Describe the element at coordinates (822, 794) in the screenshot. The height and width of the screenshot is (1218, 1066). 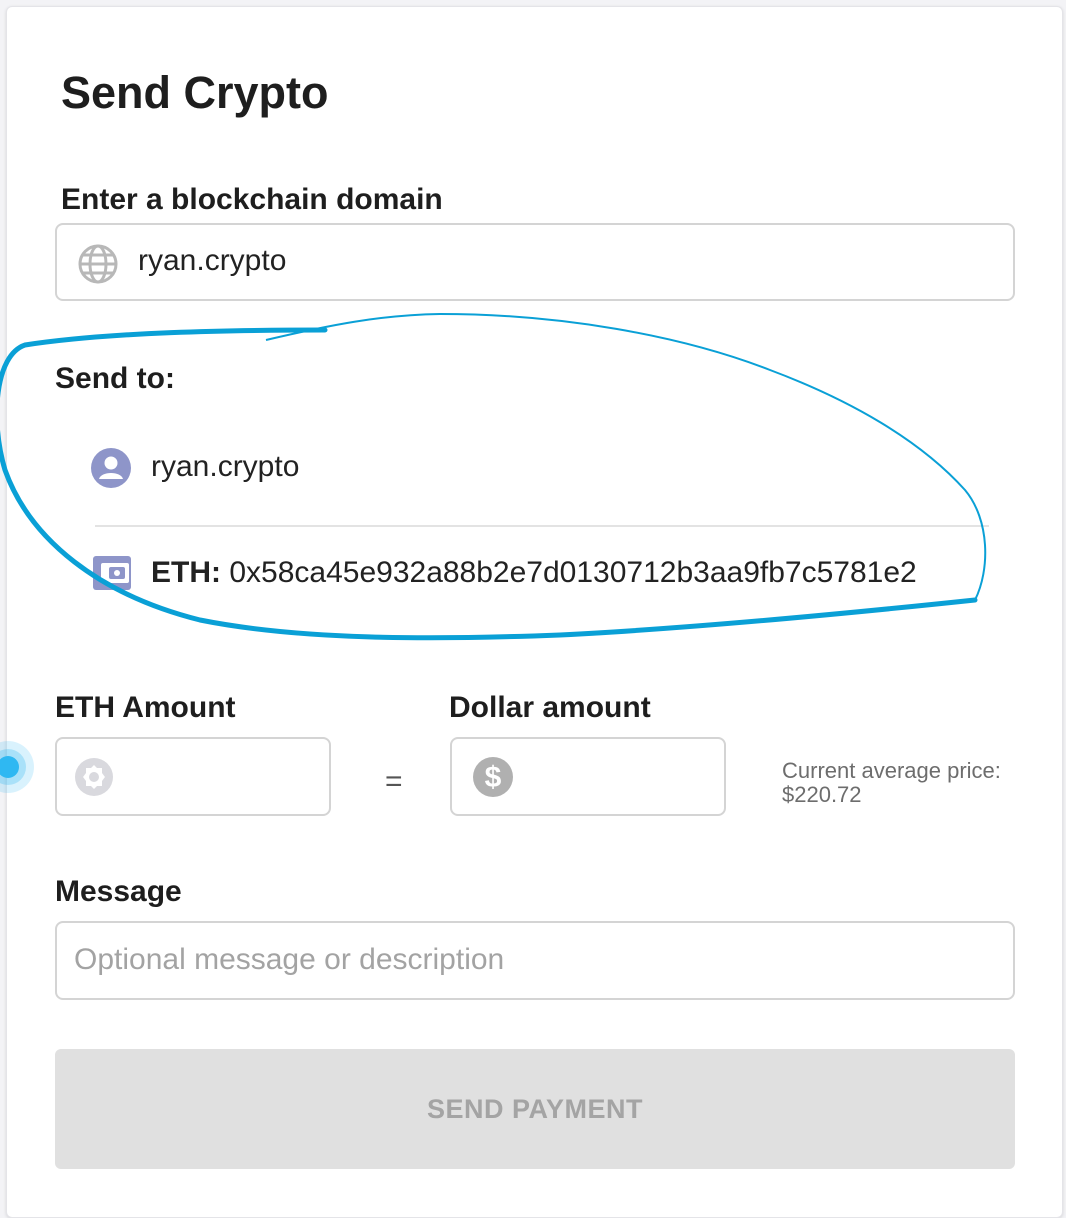
I see `current-price-value: $220.72` at that location.